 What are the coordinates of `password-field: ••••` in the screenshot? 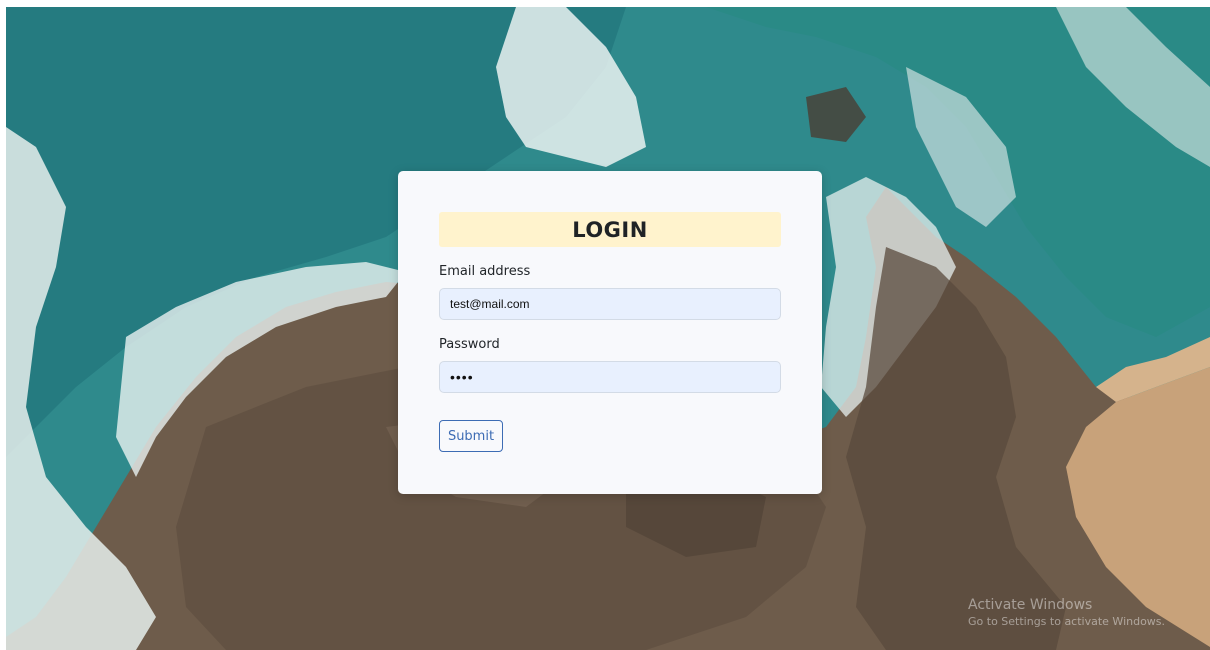 It's located at (610, 377).